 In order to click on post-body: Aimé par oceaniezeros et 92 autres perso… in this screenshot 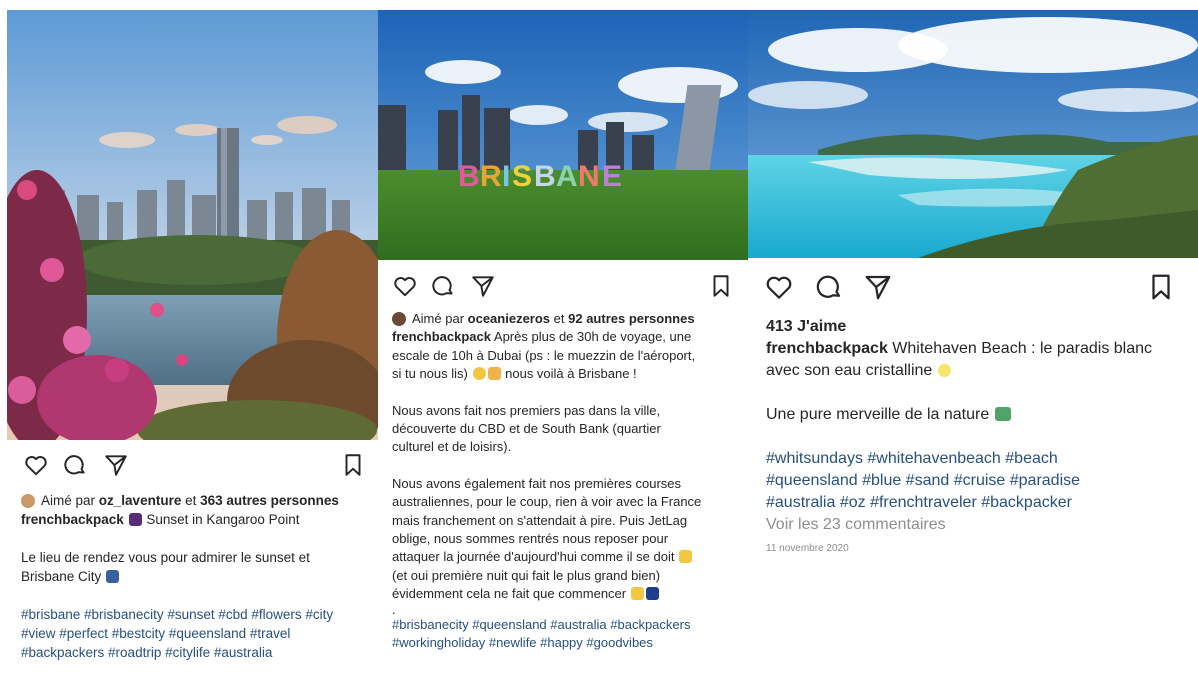, I will do `click(565, 481)`.